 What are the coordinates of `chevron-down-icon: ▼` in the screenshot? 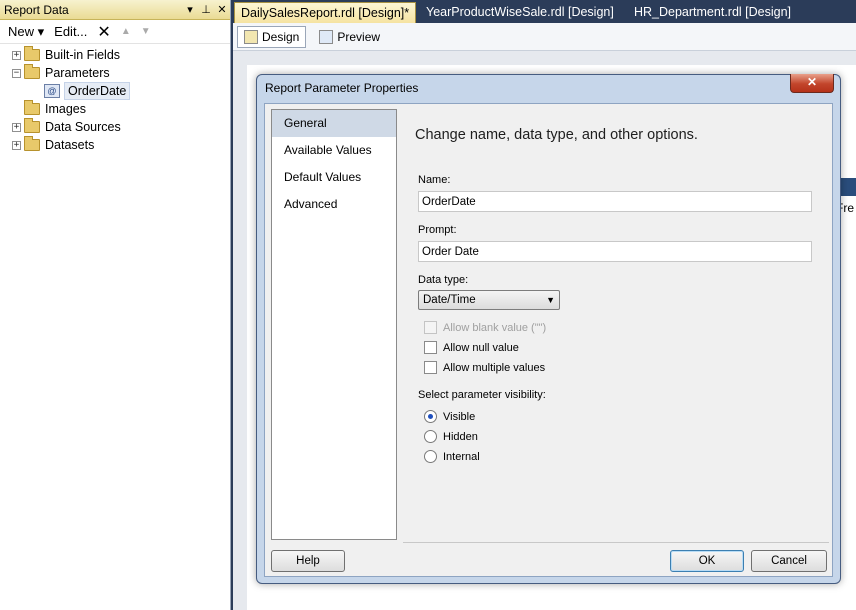 It's located at (550, 300).